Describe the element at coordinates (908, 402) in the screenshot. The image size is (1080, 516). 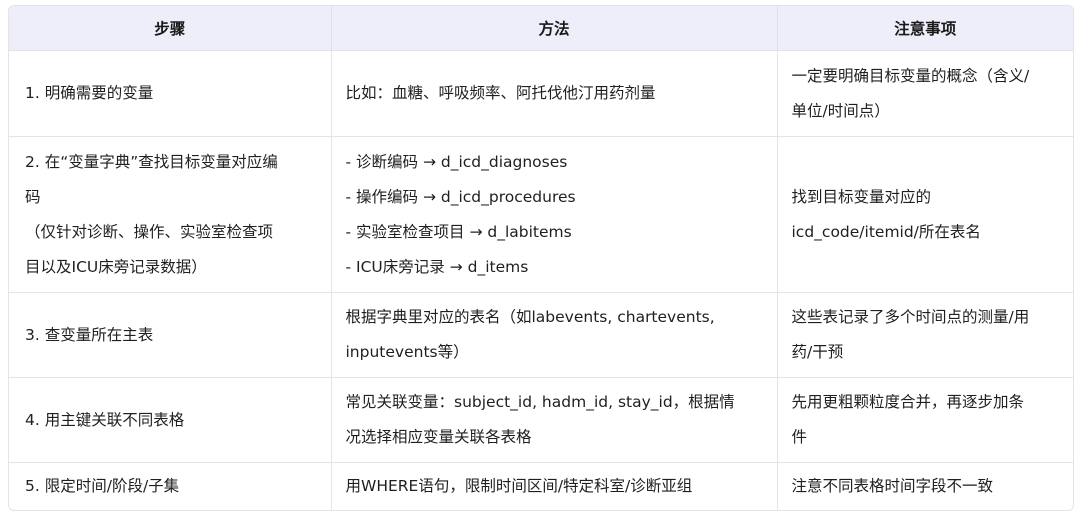
I see `cell-text: 先用更粗颗粒度合并，再逐步加条` at that location.